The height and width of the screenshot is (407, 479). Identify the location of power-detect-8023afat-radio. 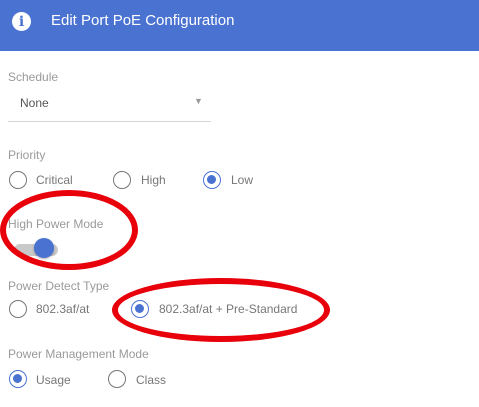
(18, 309).